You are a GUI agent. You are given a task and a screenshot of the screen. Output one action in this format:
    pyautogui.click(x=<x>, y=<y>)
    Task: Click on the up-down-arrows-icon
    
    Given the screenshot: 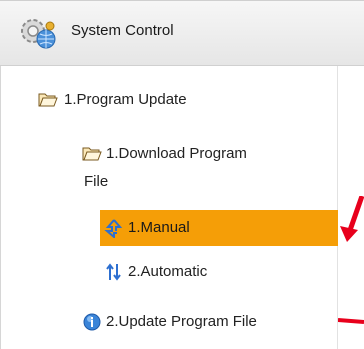 What is the action you would take?
    pyautogui.click(x=113, y=272)
    